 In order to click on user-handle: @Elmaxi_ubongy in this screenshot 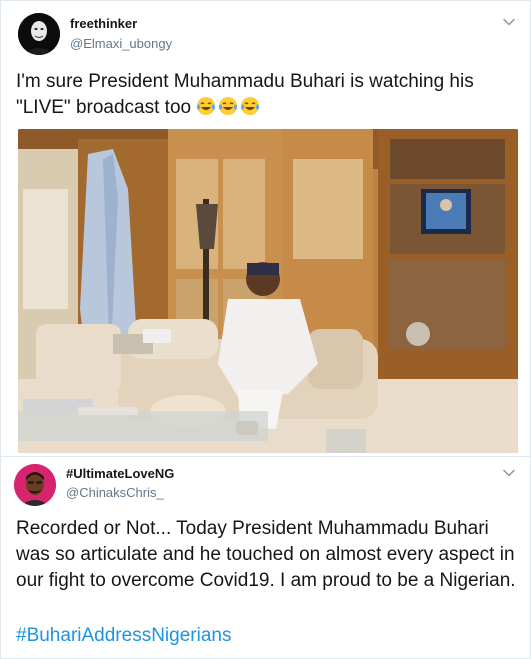, I will do `click(121, 43)`.